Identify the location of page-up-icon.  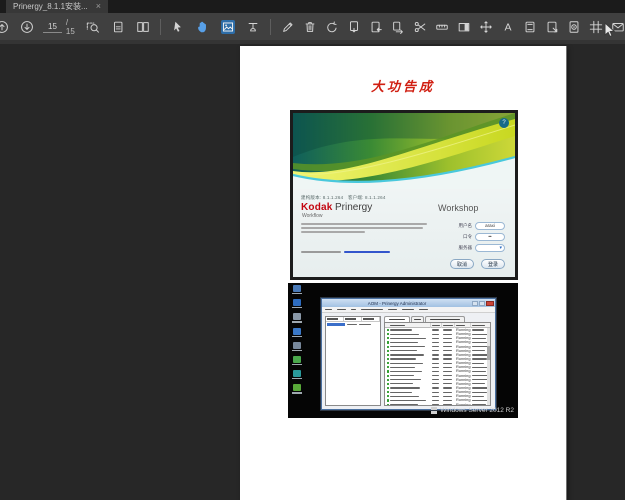
(4, 27).